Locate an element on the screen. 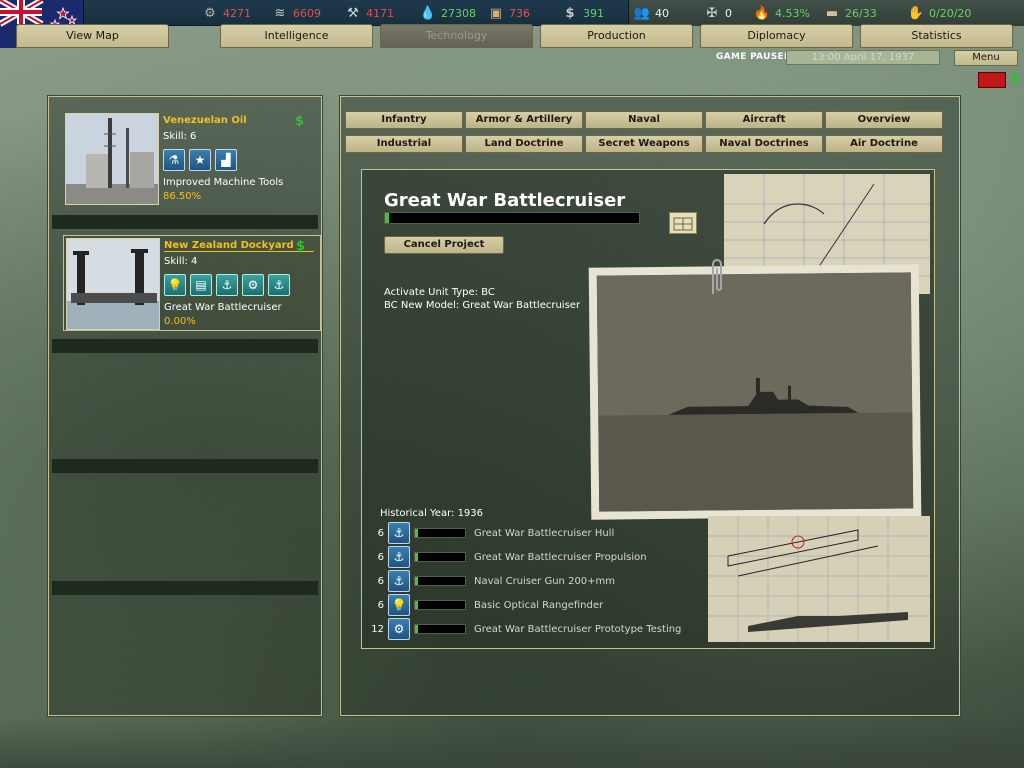 The height and width of the screenshot is (768, 1024). component-row: 6 ⚓ Great War Battlecruiser Propulsion is located at coordinates (536, 557).